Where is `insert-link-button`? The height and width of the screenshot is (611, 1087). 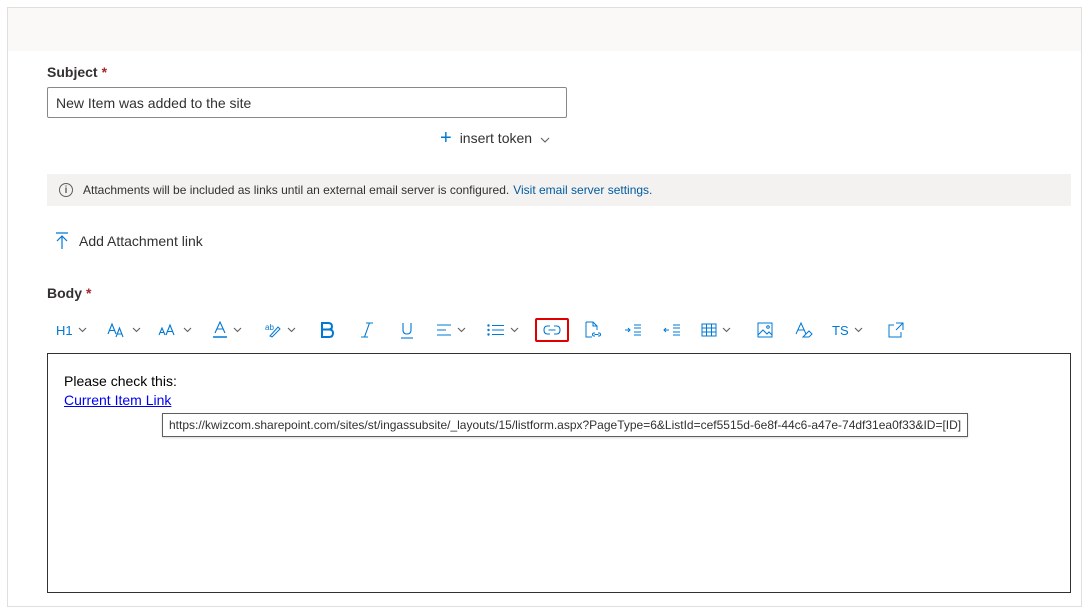
insert-link-button is located at coordinates (552, 330).